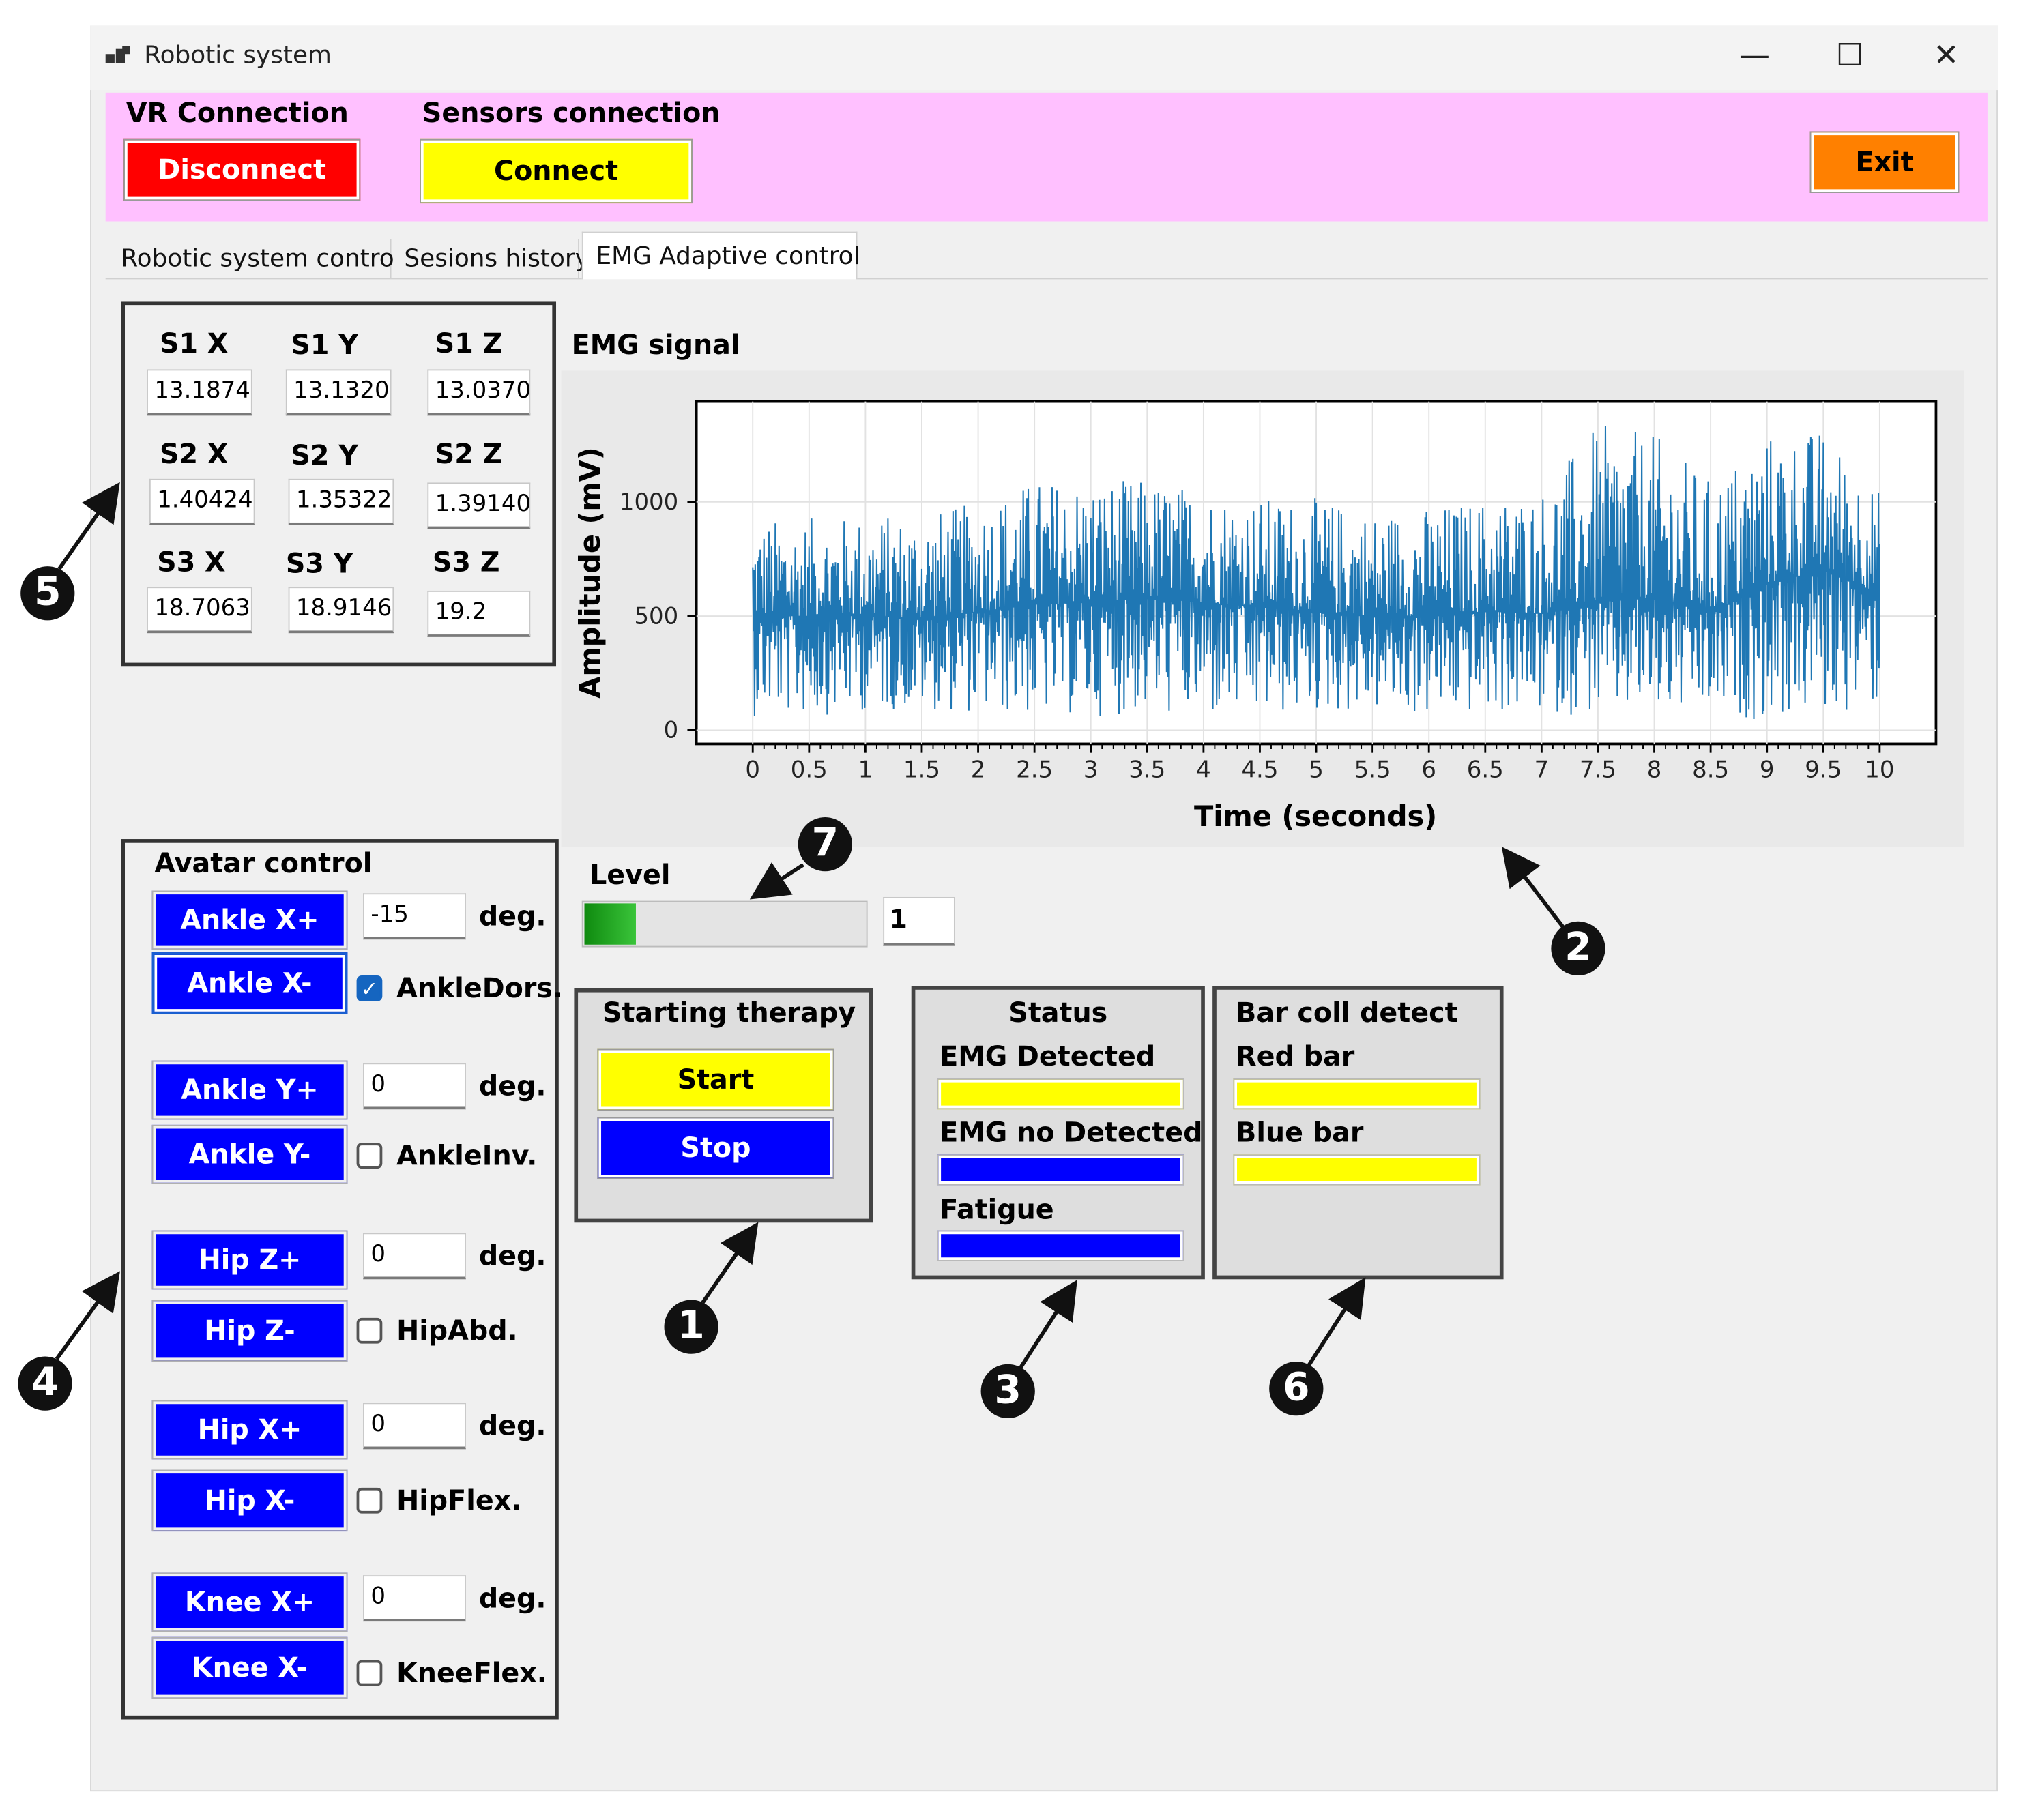  Describe the element at coordinates (1296, 1389) in the screenshot. I see `callout-6: 6` at that location.